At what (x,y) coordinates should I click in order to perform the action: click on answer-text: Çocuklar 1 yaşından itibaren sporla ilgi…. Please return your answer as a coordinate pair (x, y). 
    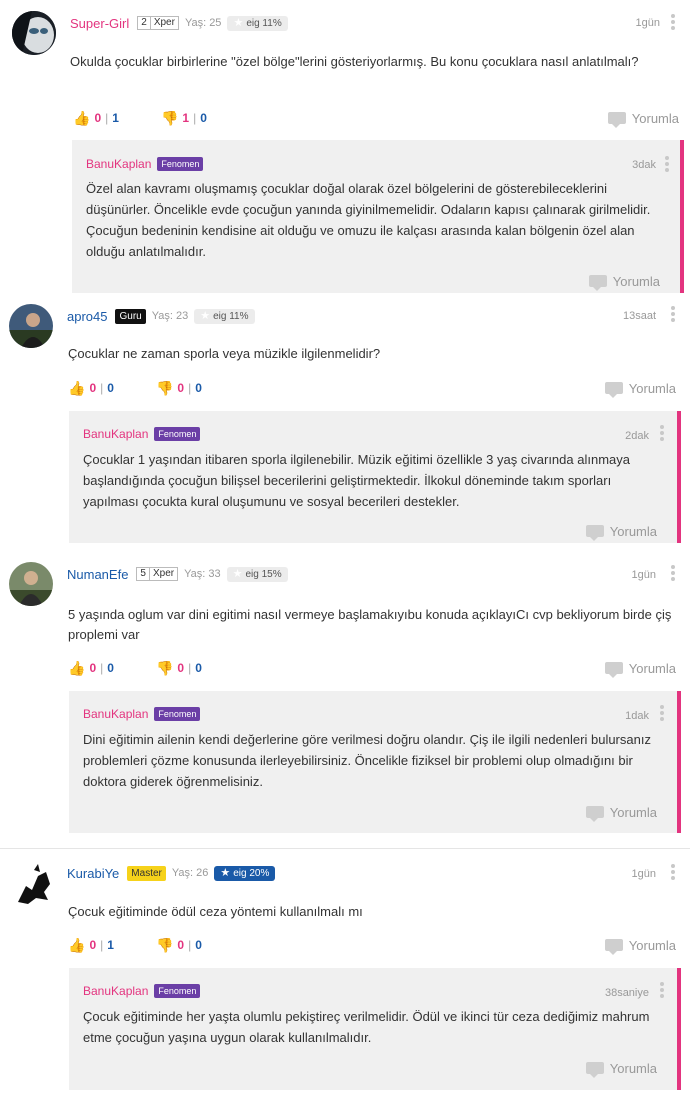
    Looking at the image, I should click on (356, 480).